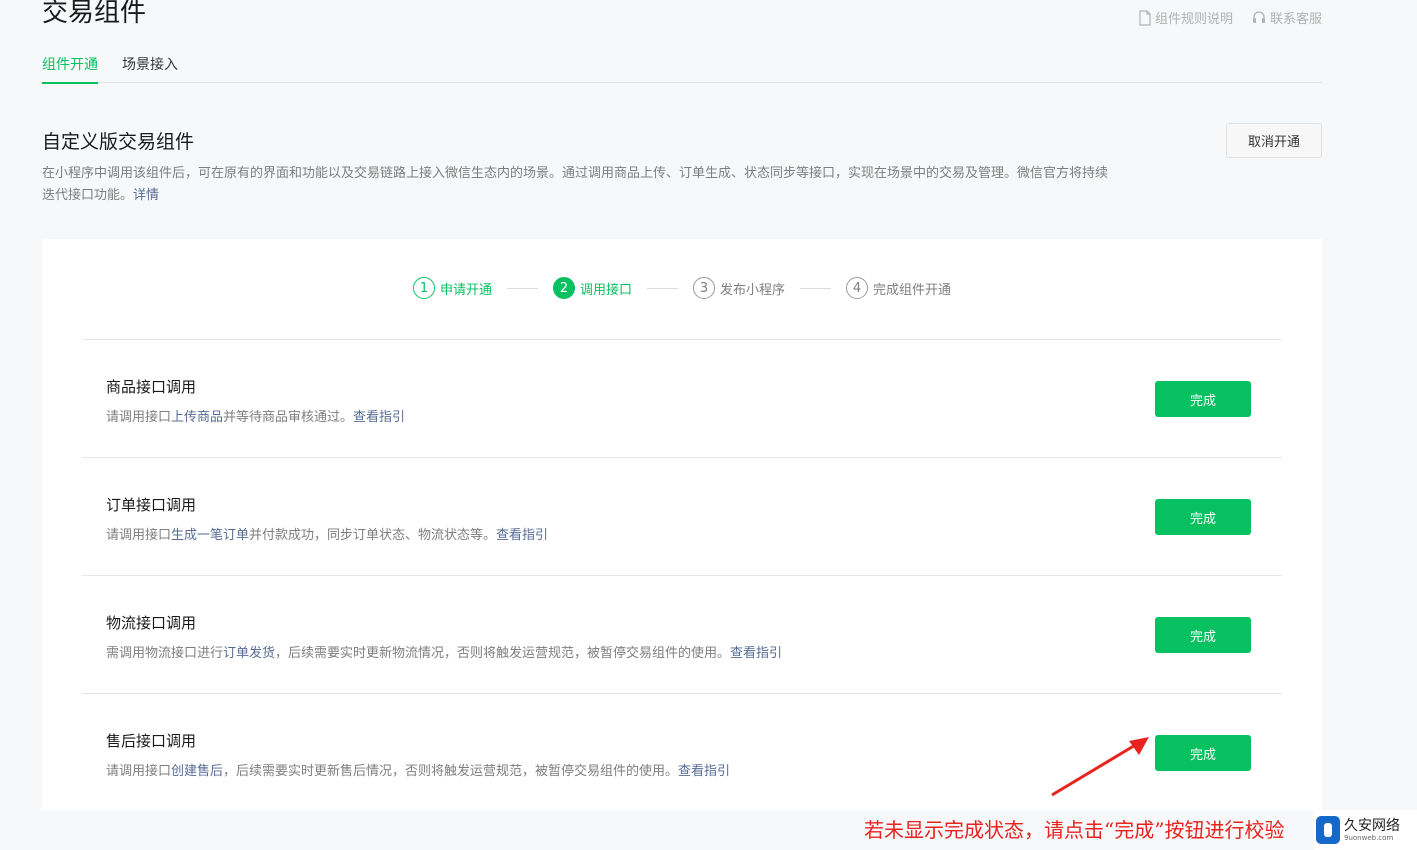 The width and height of the screenshot is (1417, 850). What do you see at coordinates (912, 290) in the screenshot?
I see `step-label: 完成组件开通` at bounding box center [912, 290].